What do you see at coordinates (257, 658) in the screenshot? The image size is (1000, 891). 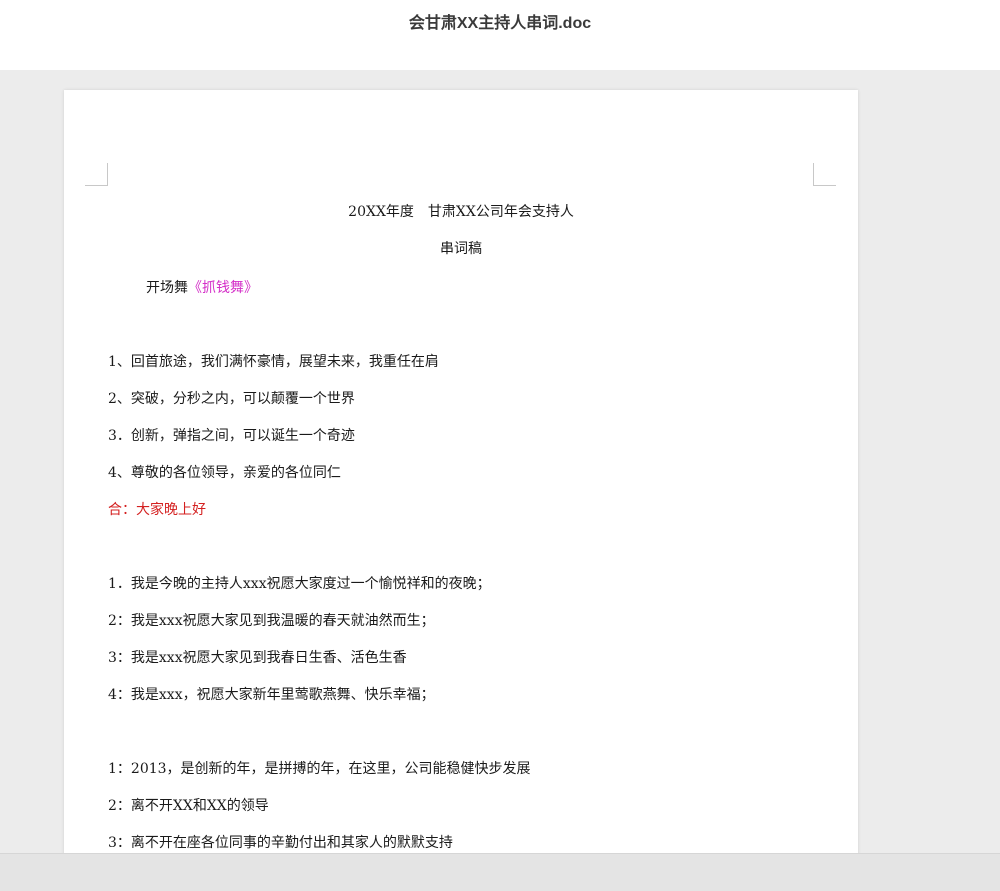 I see `list-item: 3：我是xxx祝愿大家见到我春日生香、活色生香` at bounding box center [257, 658].